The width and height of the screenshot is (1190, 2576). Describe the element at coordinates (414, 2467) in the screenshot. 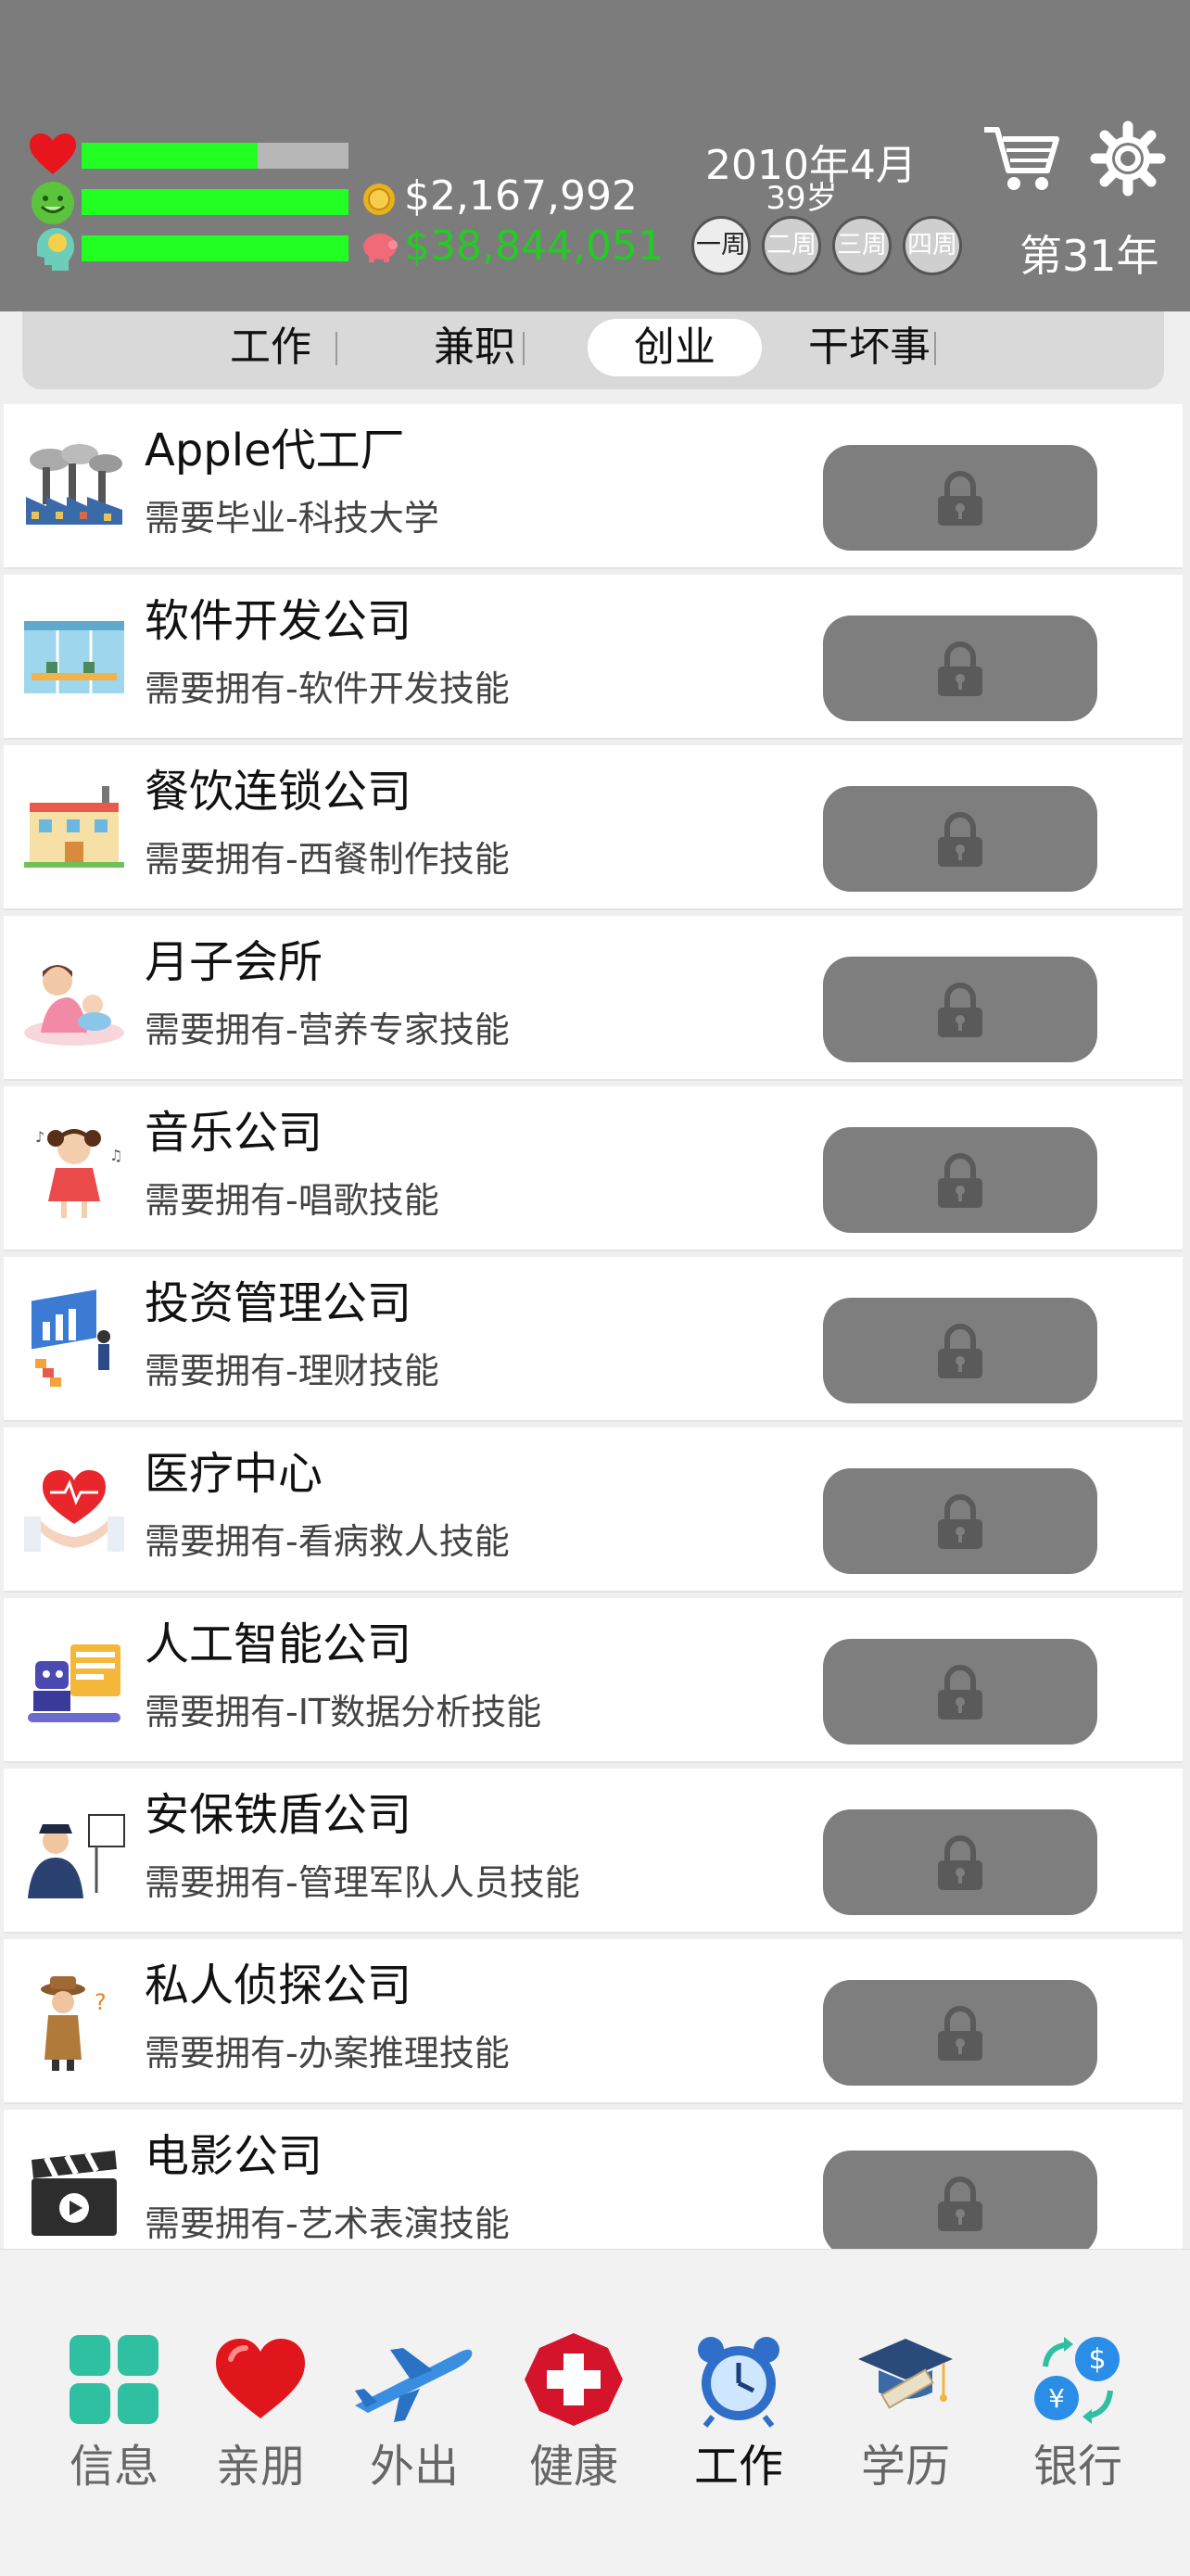

I see `nav-label: 外出` at that location.